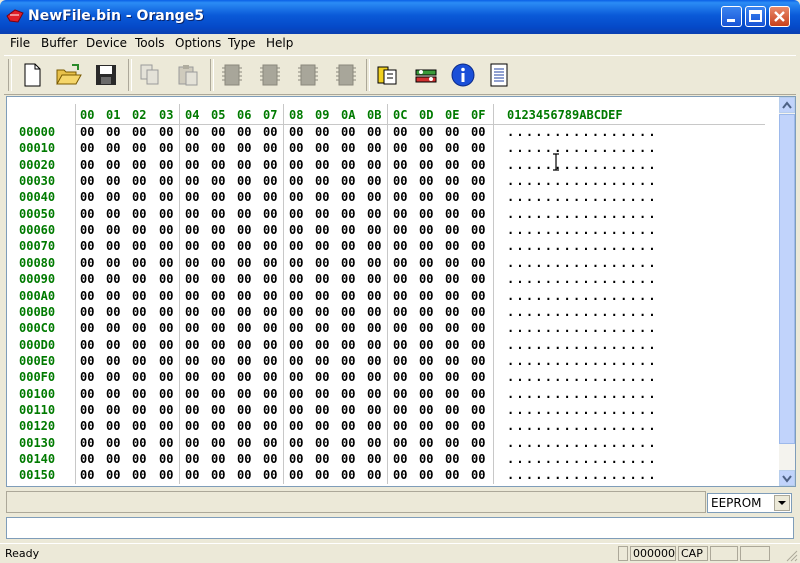 Image resolution: width=800 pixels, height=563 pixels. Describe the element at coordinates (106, 75) in the screenshot. I see `save-button` at that location.